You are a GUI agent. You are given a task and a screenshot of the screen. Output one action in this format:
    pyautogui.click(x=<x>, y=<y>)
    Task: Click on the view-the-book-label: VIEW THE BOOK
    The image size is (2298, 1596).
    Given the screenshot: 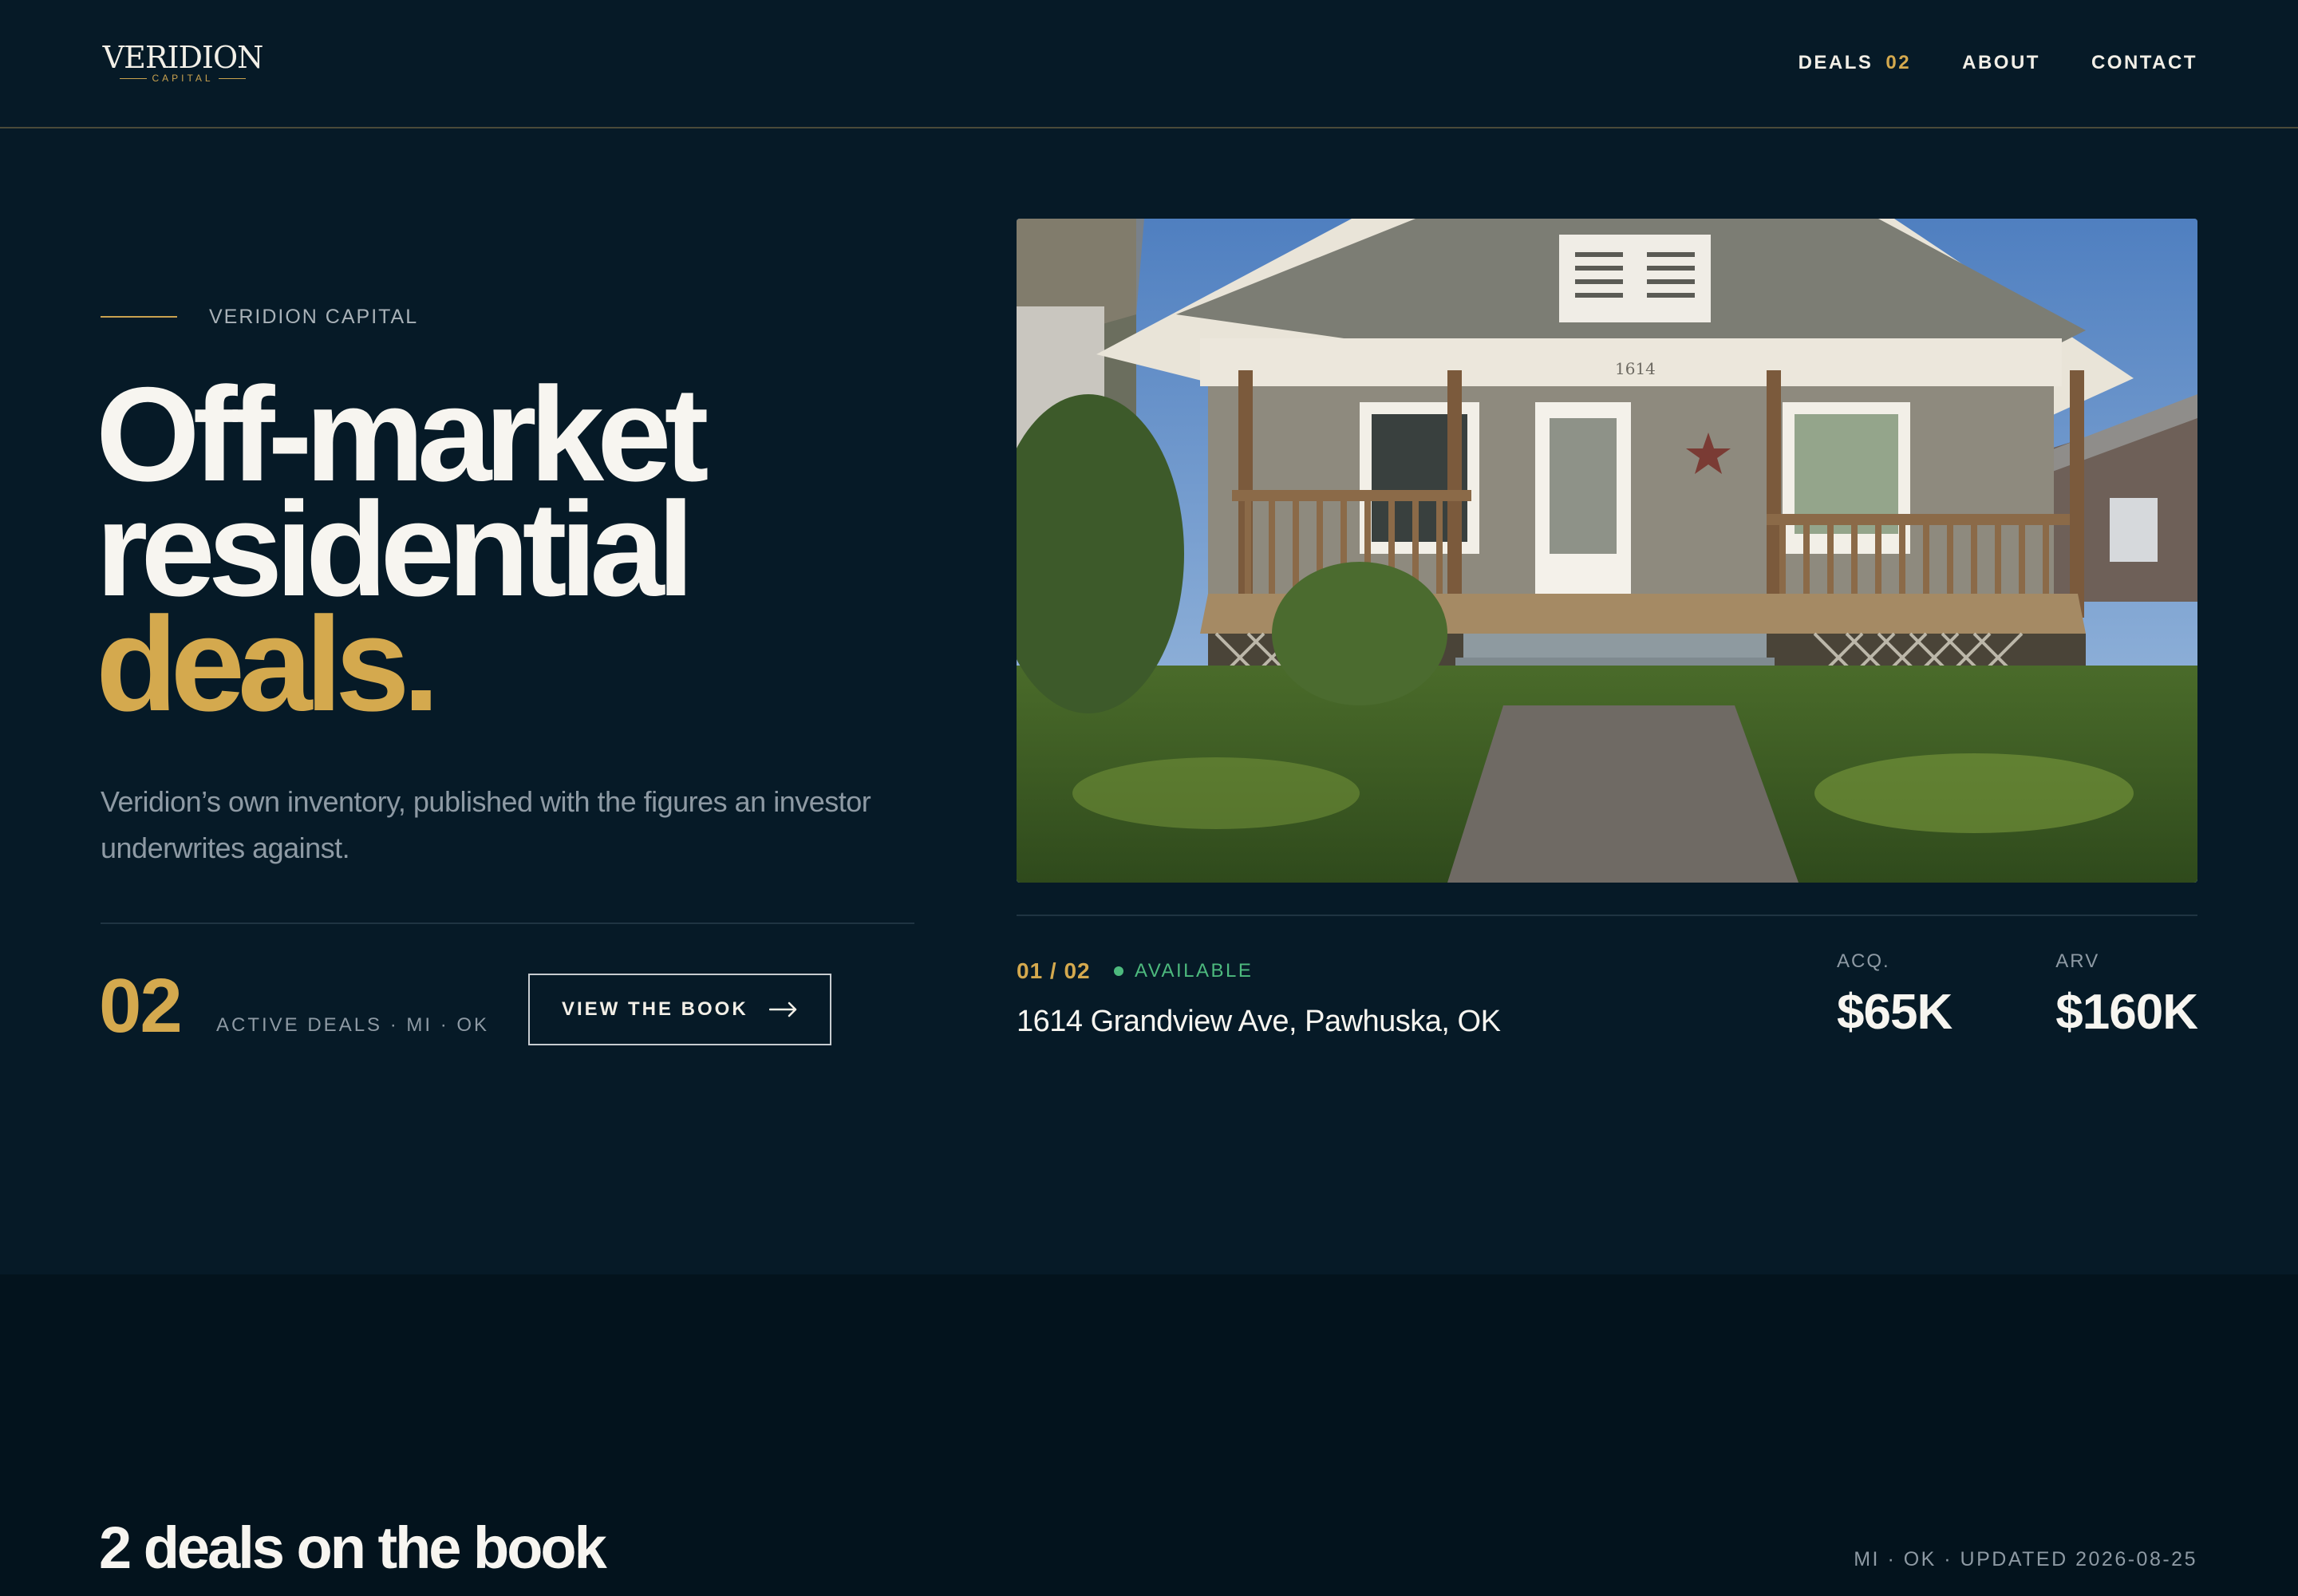 What is the action you would take?
    pyautogui.click(x=655, y=1009)
    